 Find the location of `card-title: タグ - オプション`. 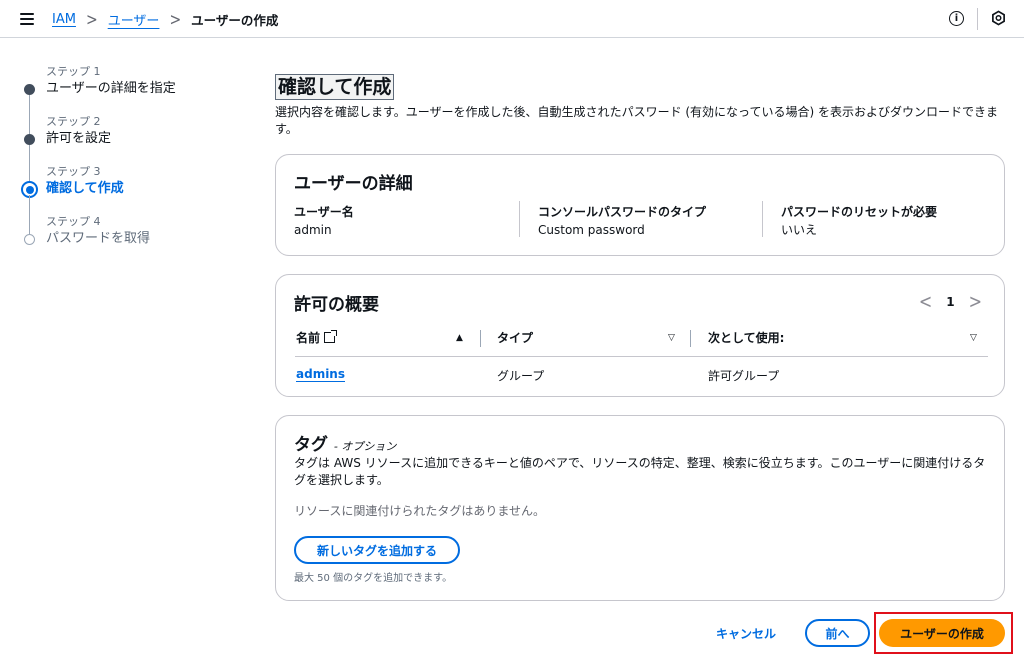

card-title: タグ - オプション is located at coordinates (345, 442).